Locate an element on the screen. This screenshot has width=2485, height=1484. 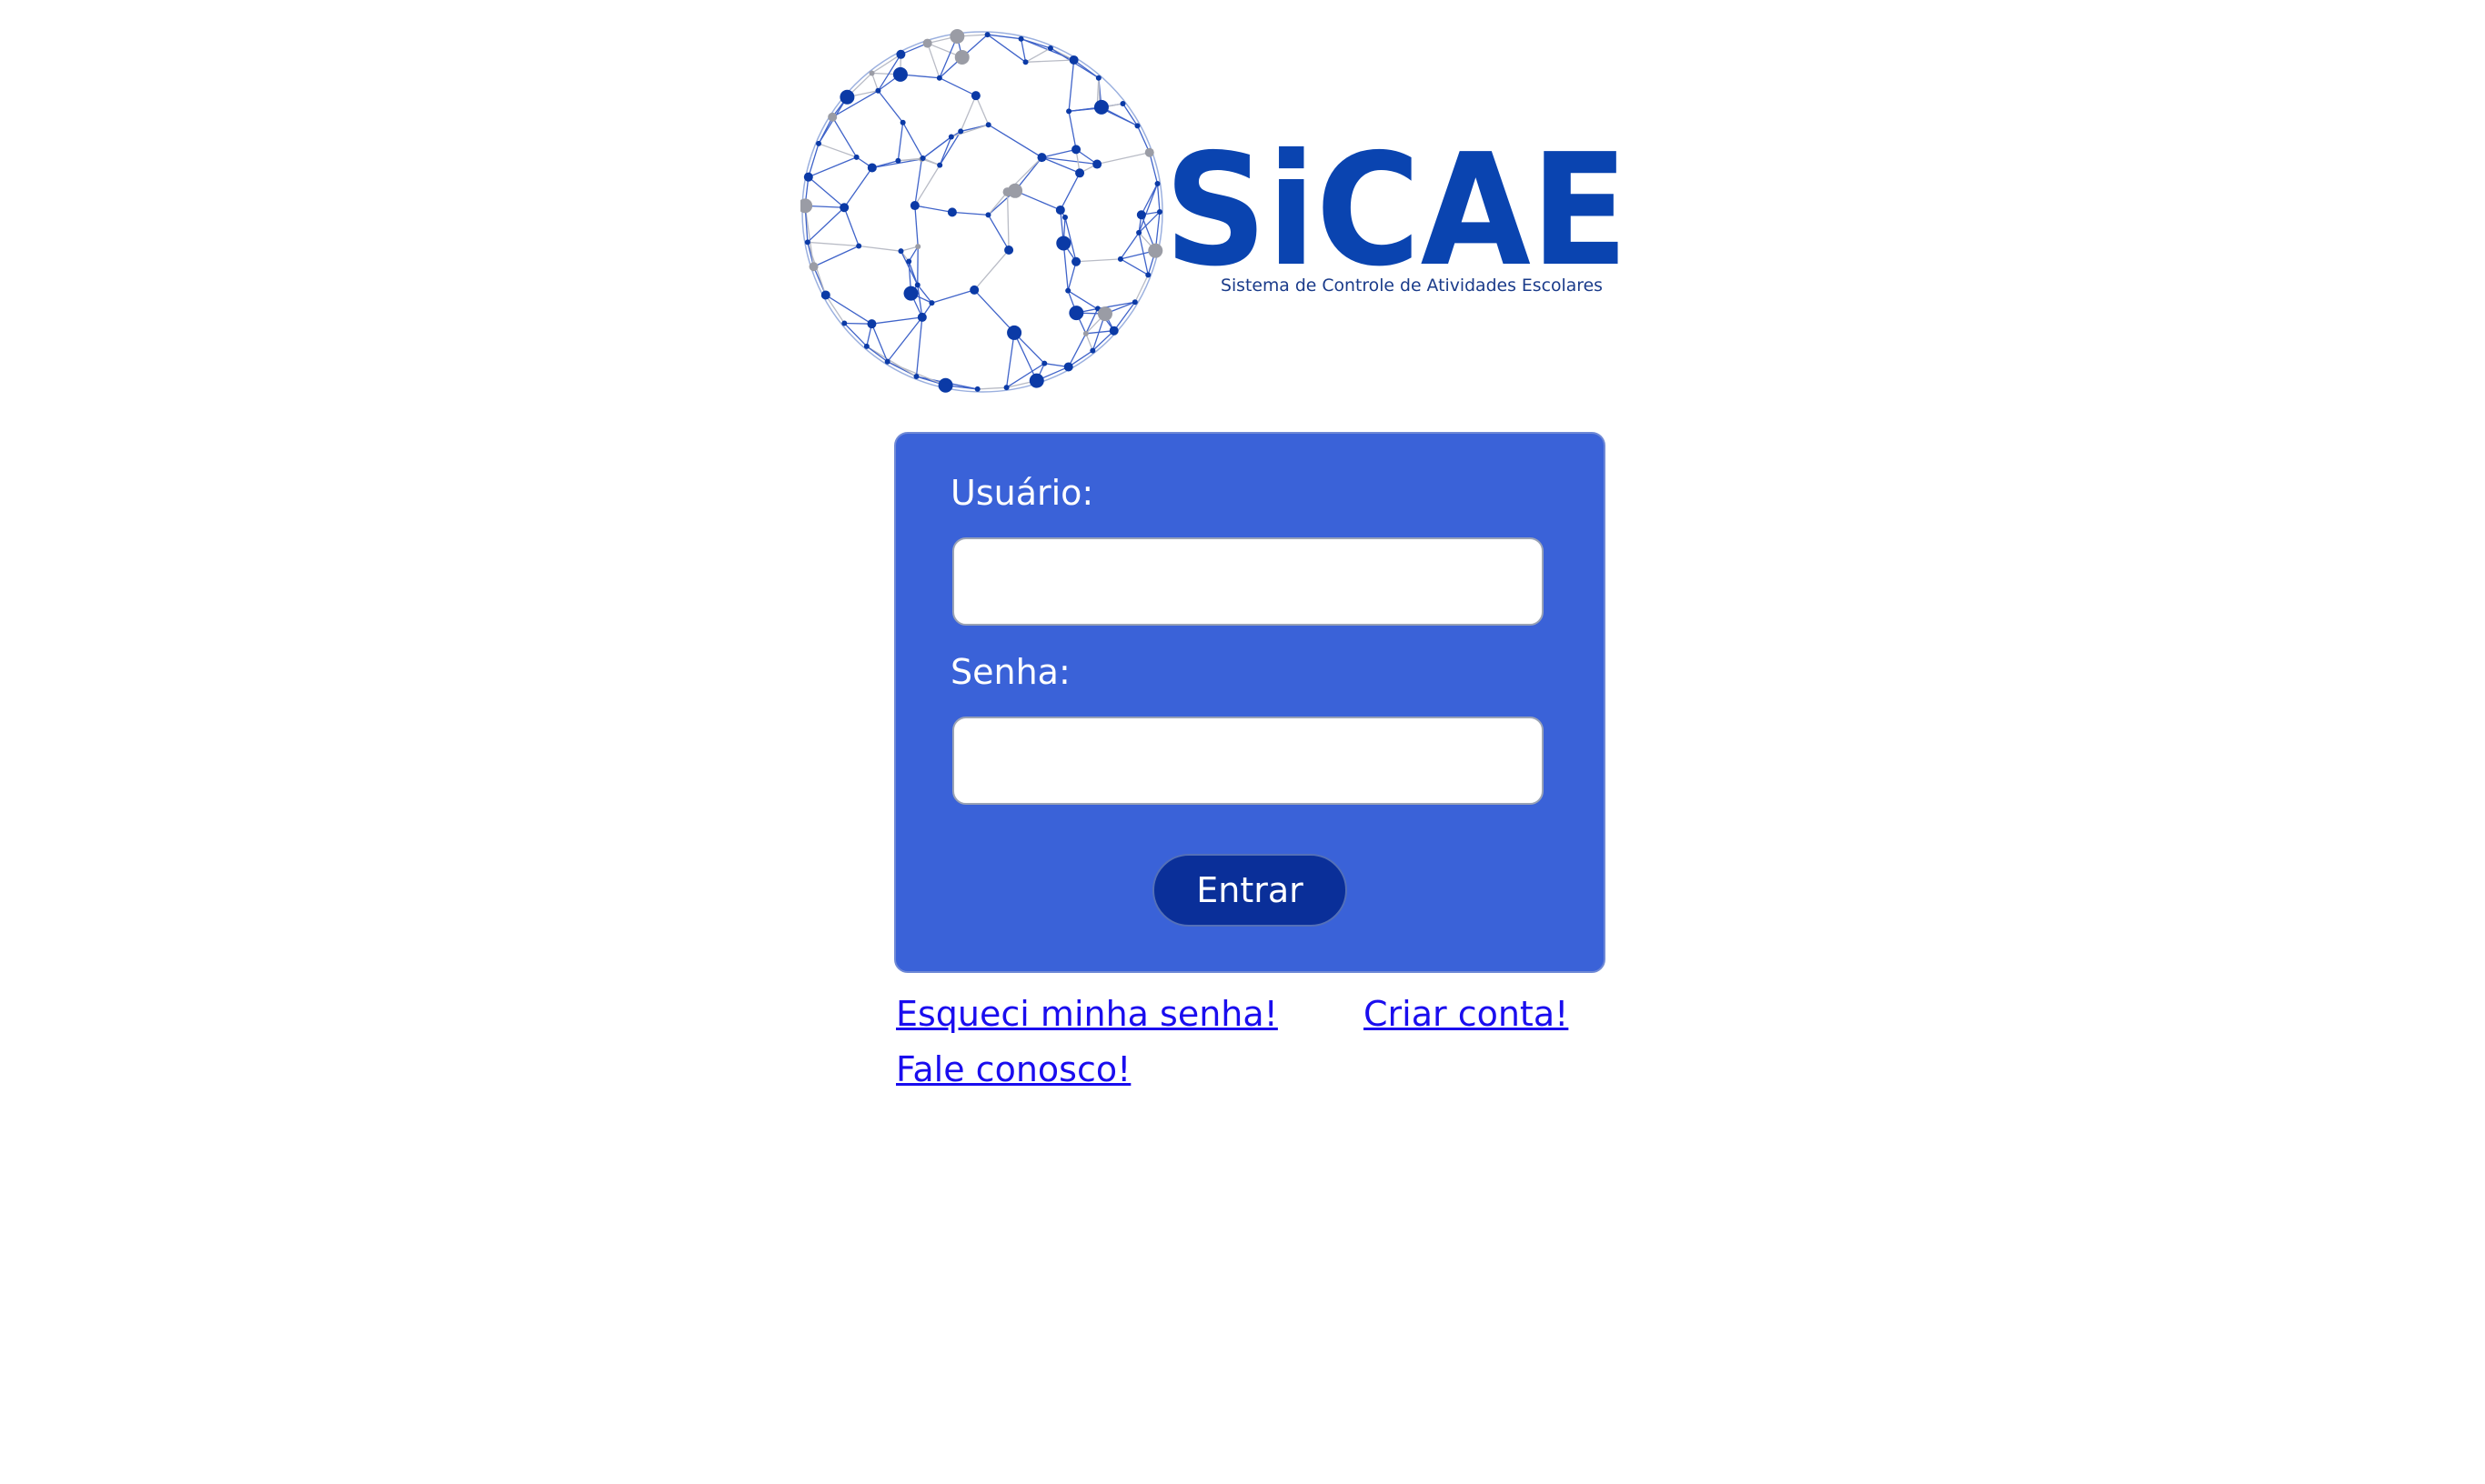
forgot-password-link: Esqueci minha senha! is located at coordinates (1087, 1014).